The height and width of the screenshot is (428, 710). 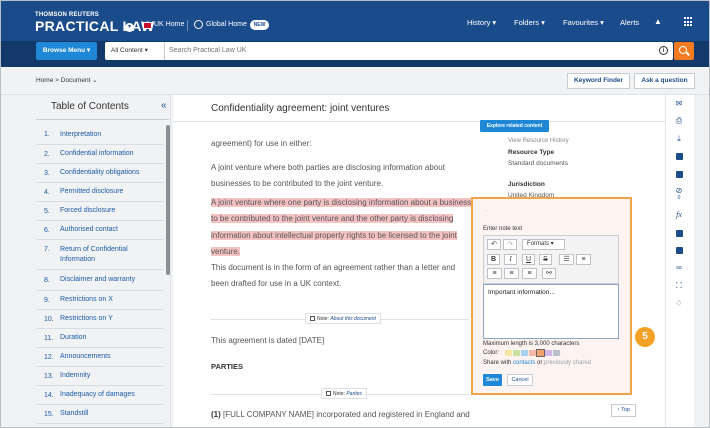 I want to click on toc-item: 10. Restrictions on Y, so click(x=100, y=319).